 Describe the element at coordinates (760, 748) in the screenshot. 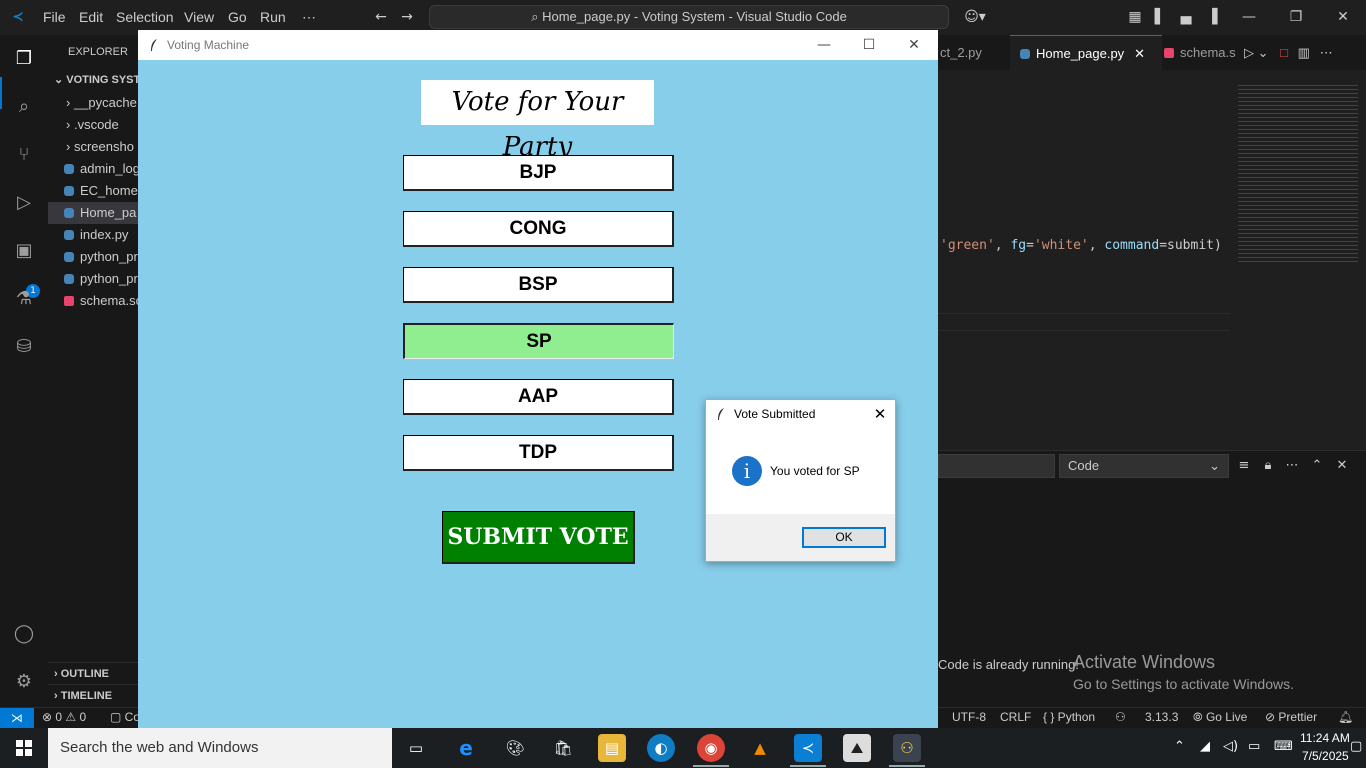

I see `vlc-icon: ▲` at that location.